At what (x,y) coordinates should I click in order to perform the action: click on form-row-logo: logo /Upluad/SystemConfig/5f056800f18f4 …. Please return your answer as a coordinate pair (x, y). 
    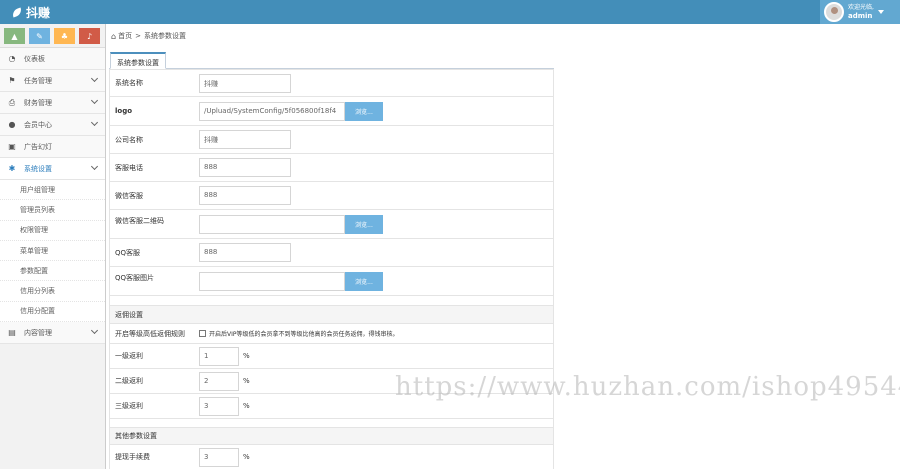
    Looking at the image, I should click on (331, 111).